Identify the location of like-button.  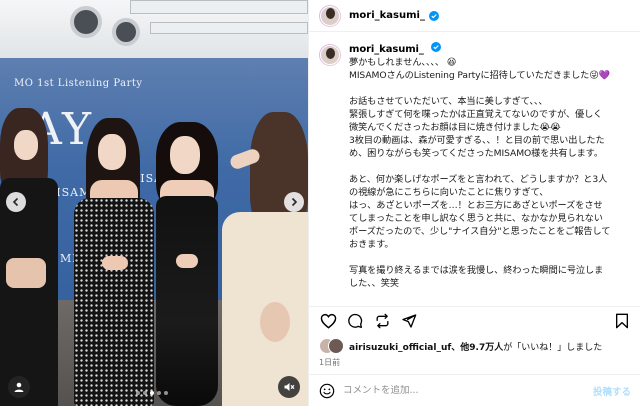
(328, 321).